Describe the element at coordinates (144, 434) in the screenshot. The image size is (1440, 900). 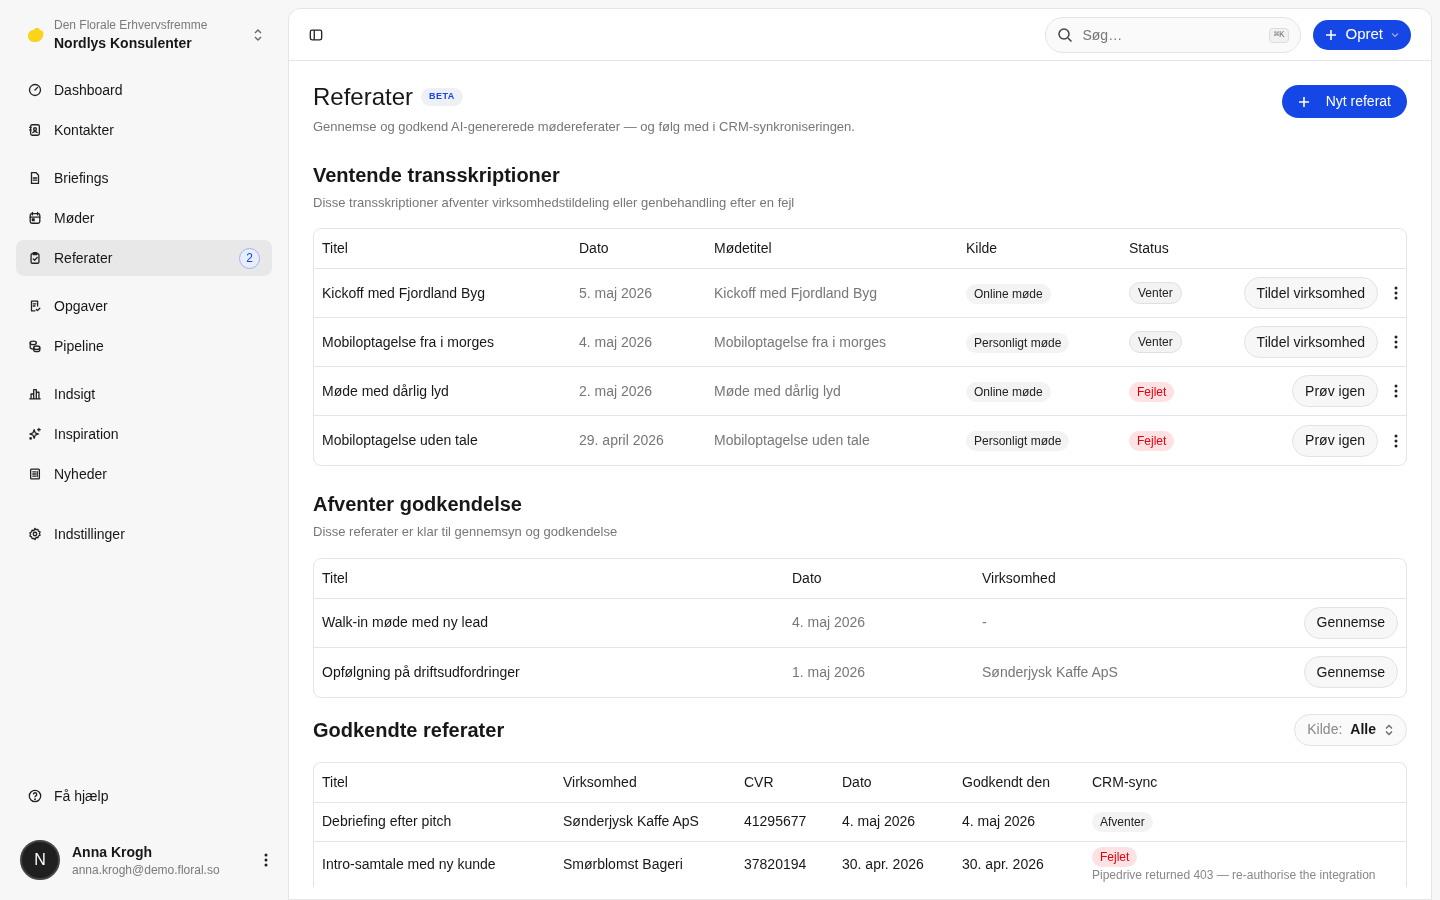
I see `nav-item: Inspiration` at that location.